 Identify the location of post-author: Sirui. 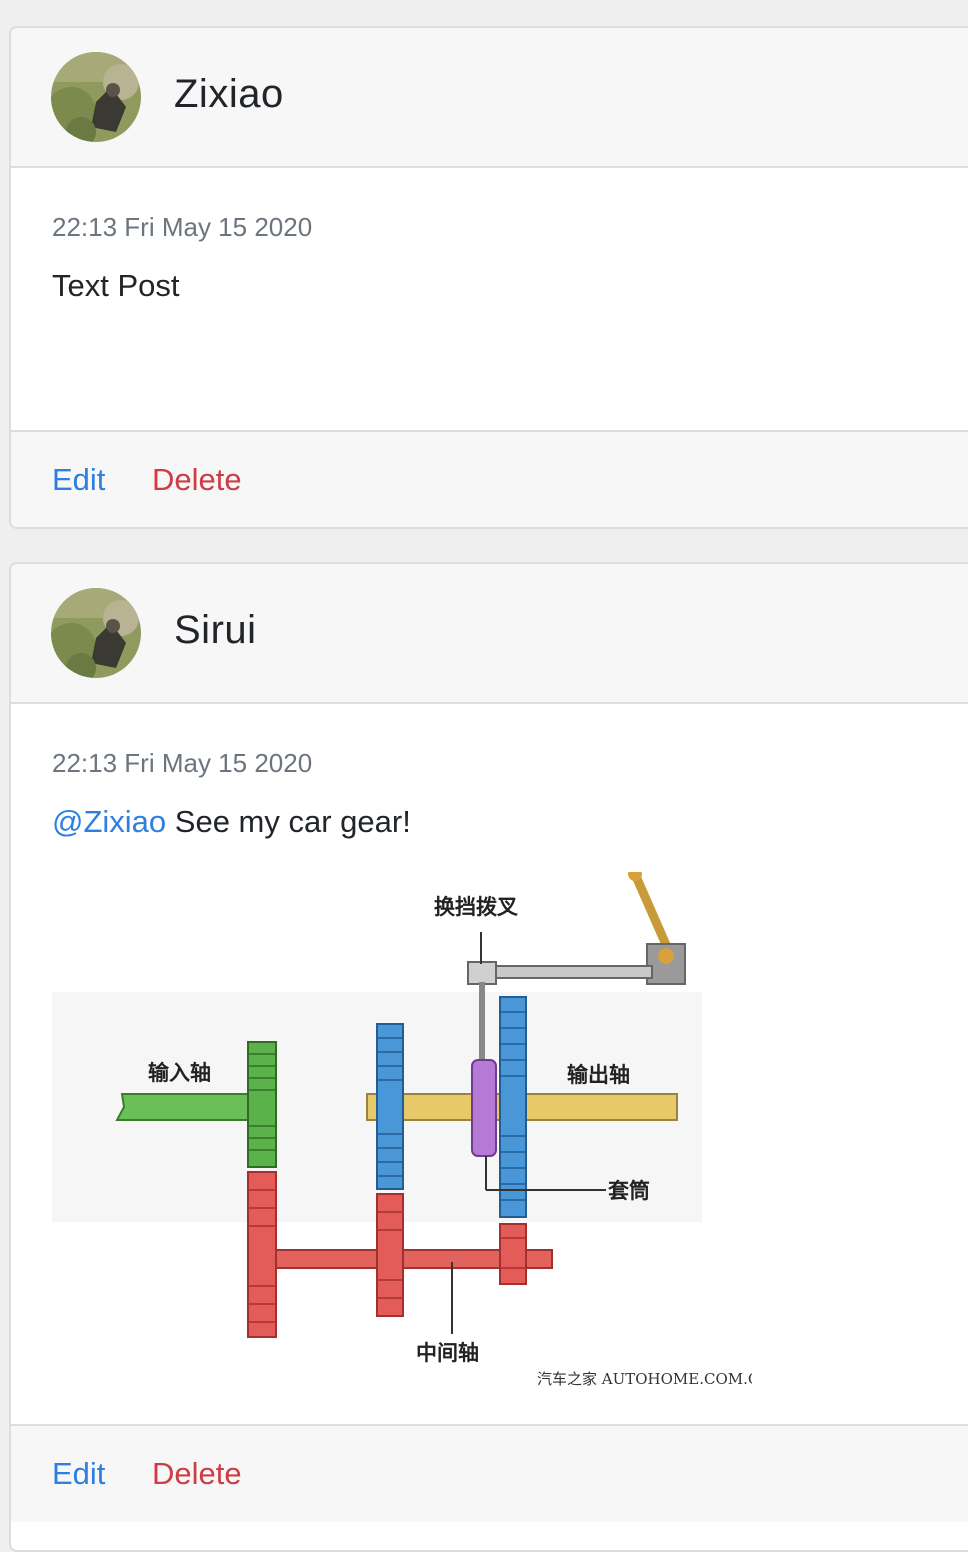
(215, 630).